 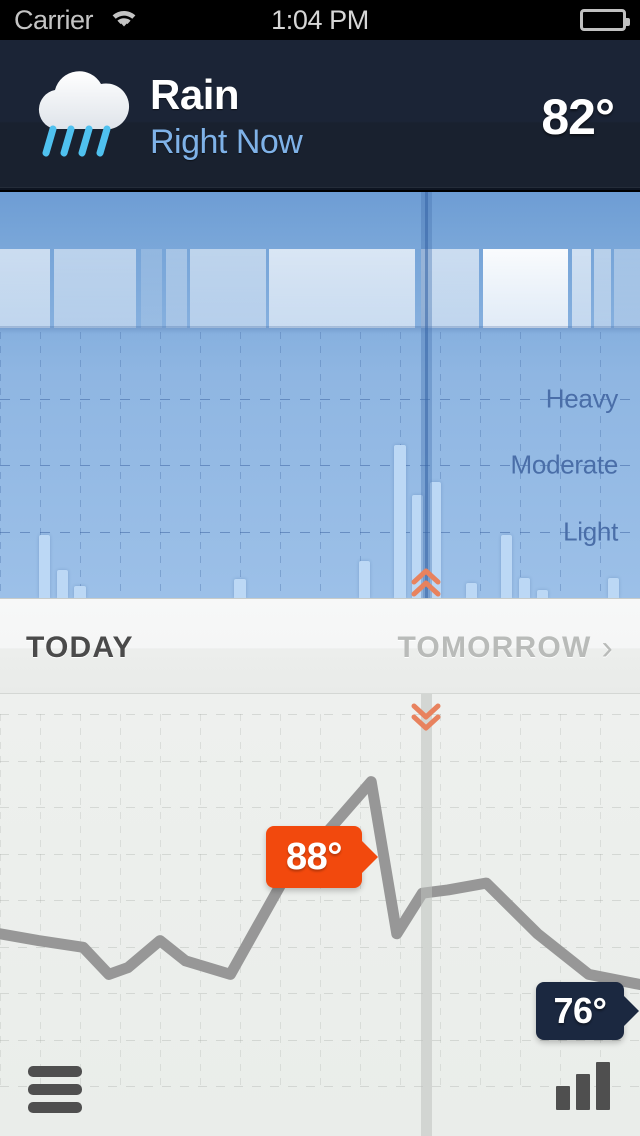 I want to click on current-conditions-header: Rain Right Now 82°, so click(x=320, y=115).